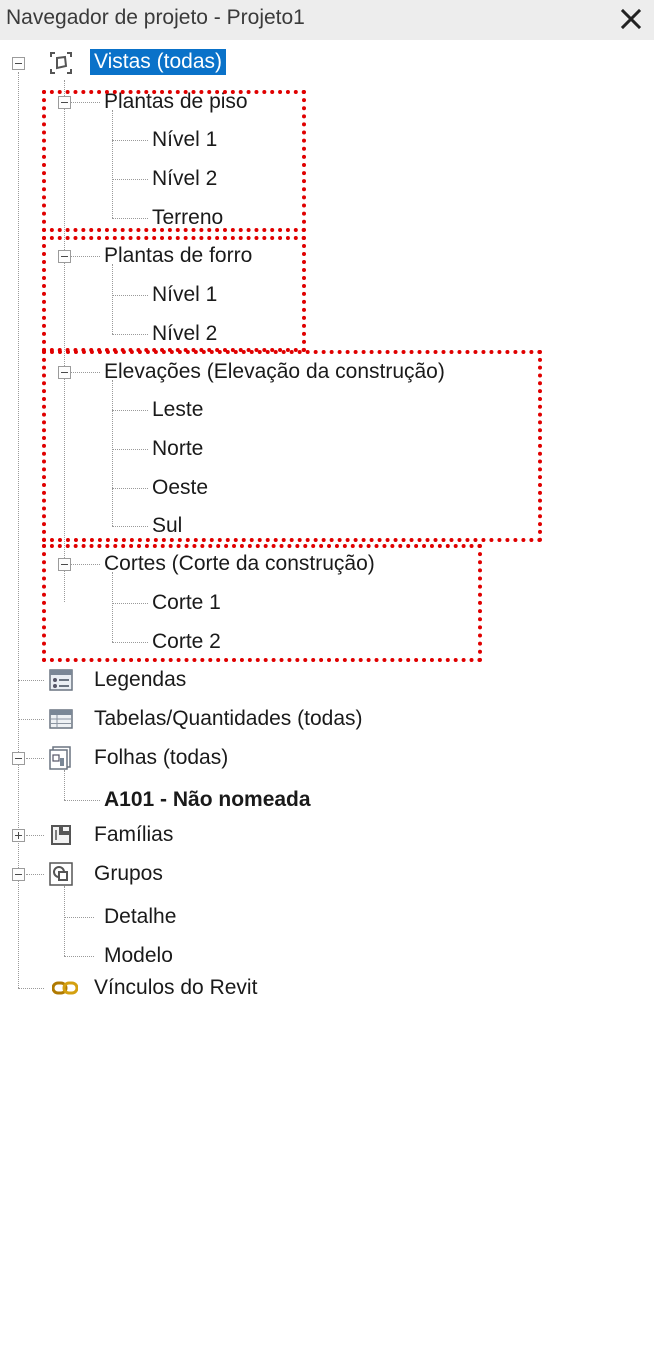 The height and width of the screenshot is (1369, 654). I want to click on tree-item-sections: Cortes (Corte da construção), so click(239, 564).